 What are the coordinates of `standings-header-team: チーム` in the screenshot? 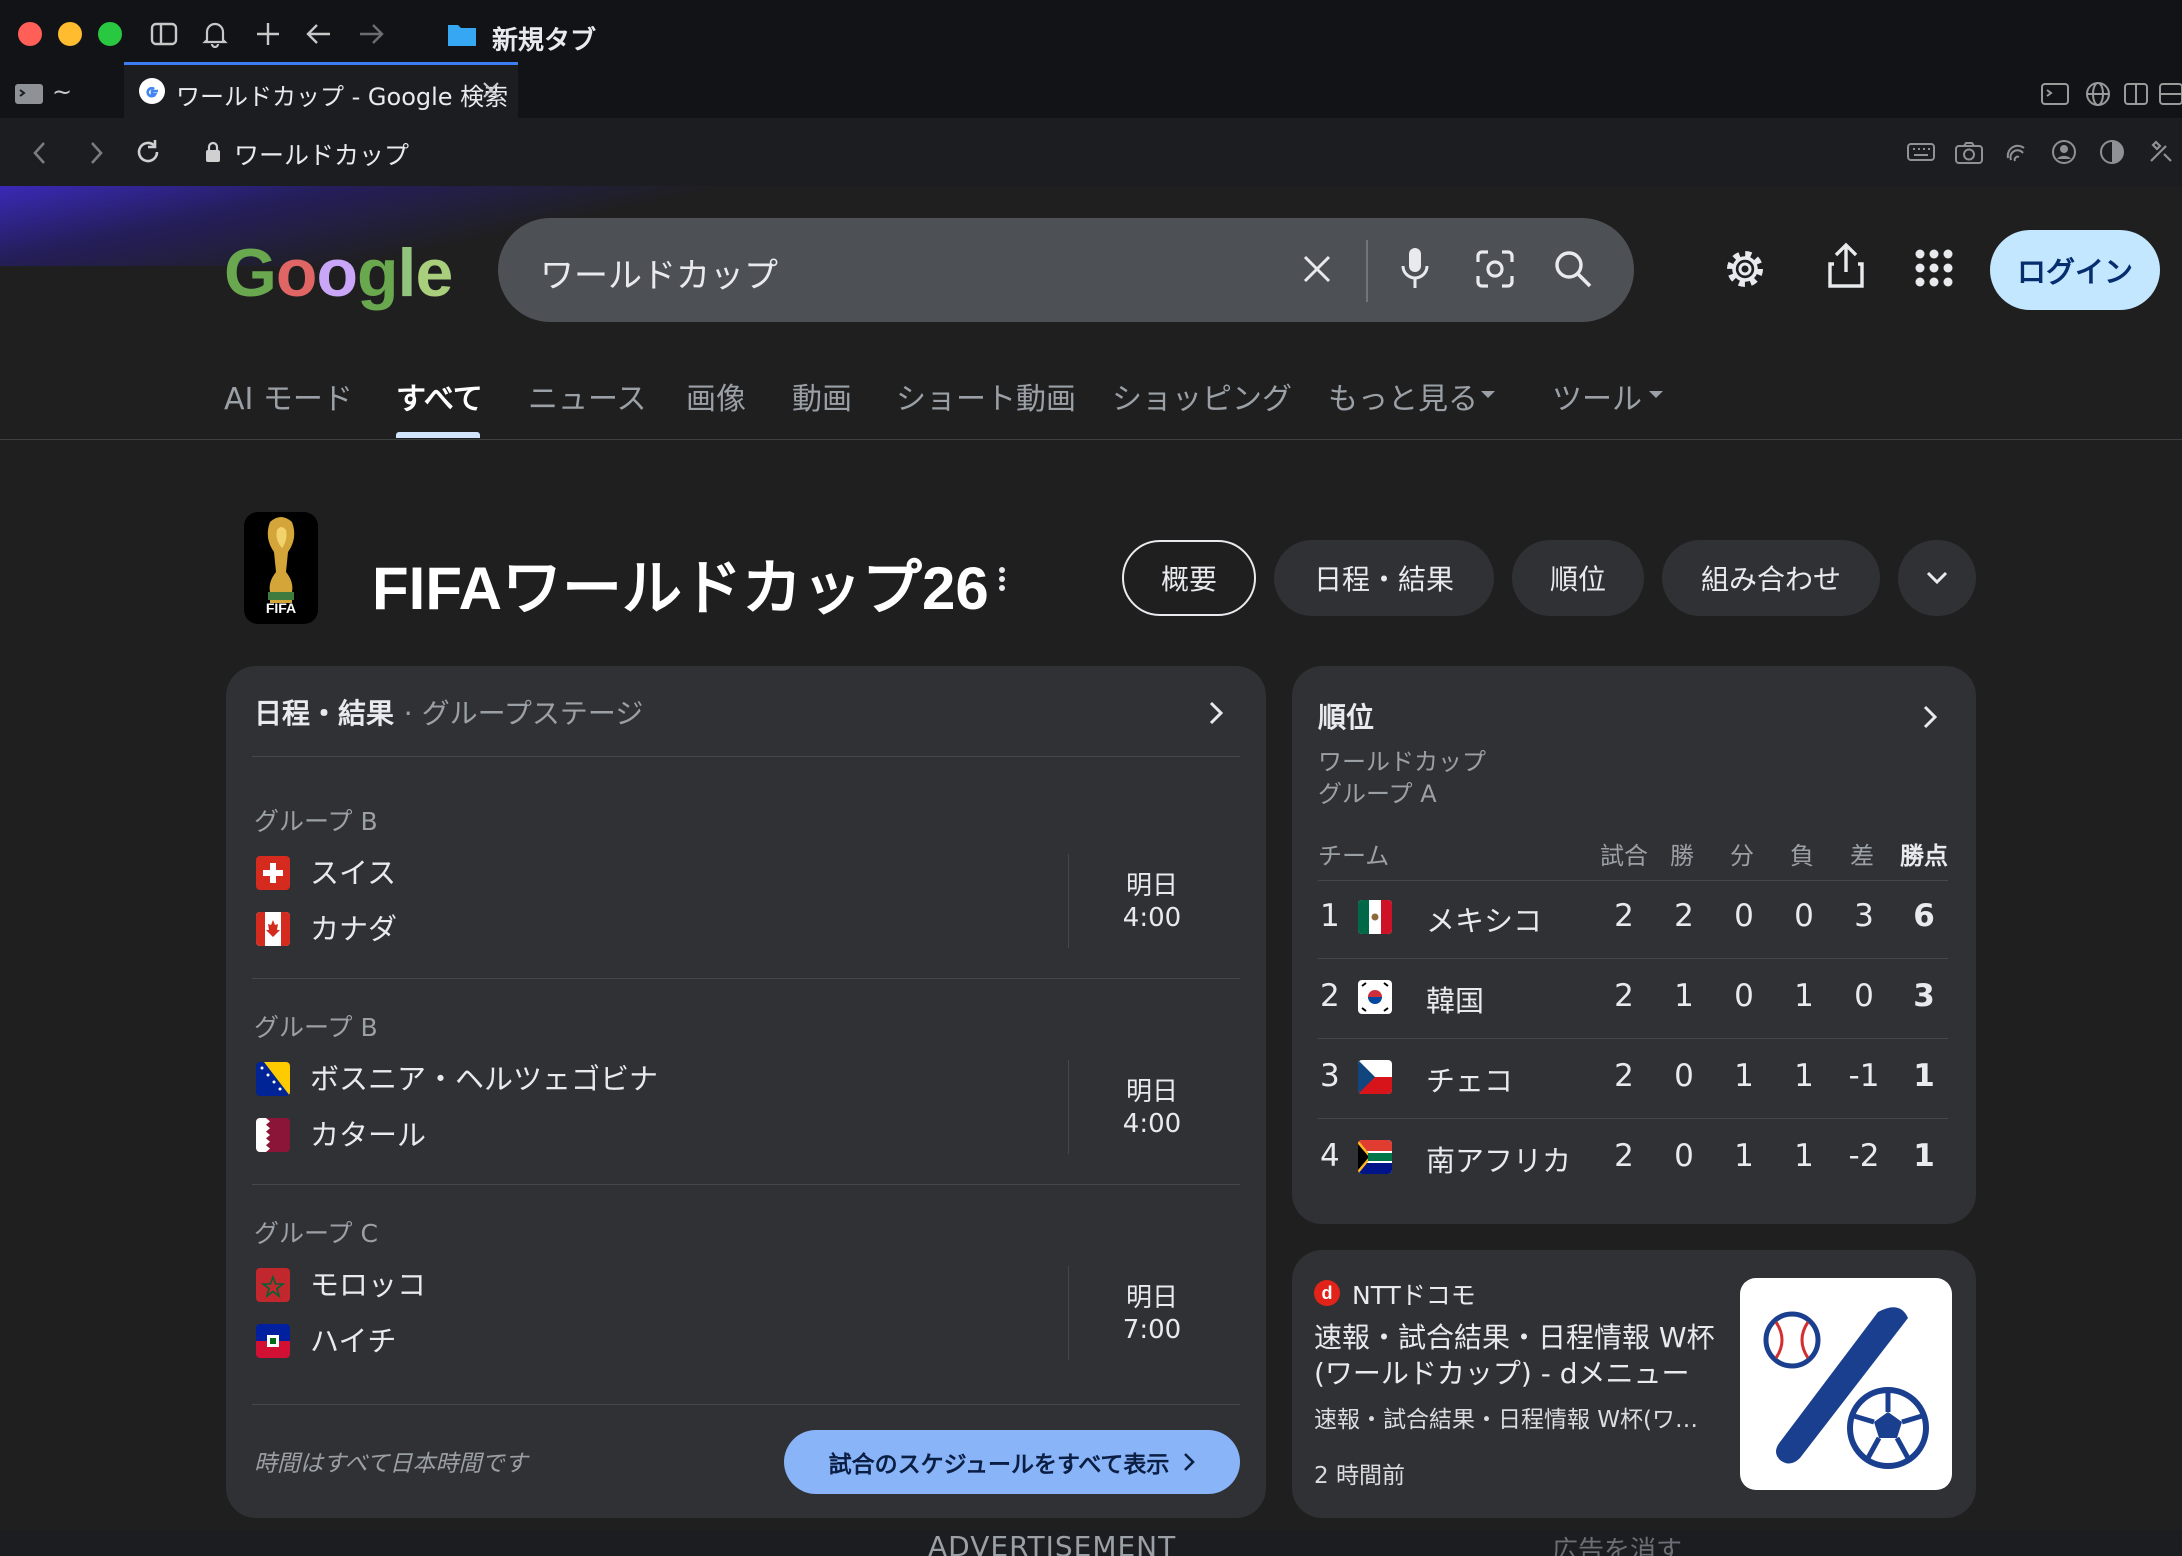 It's located at (1354, 856).